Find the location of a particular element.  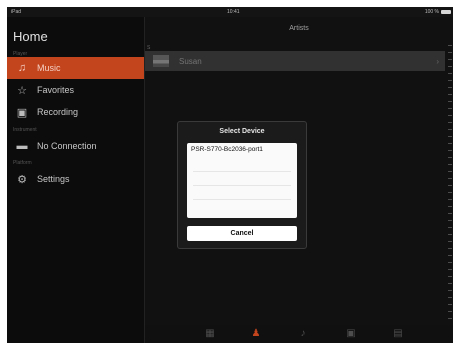

person-icon: ♟ is located at coordinates (256, 334).